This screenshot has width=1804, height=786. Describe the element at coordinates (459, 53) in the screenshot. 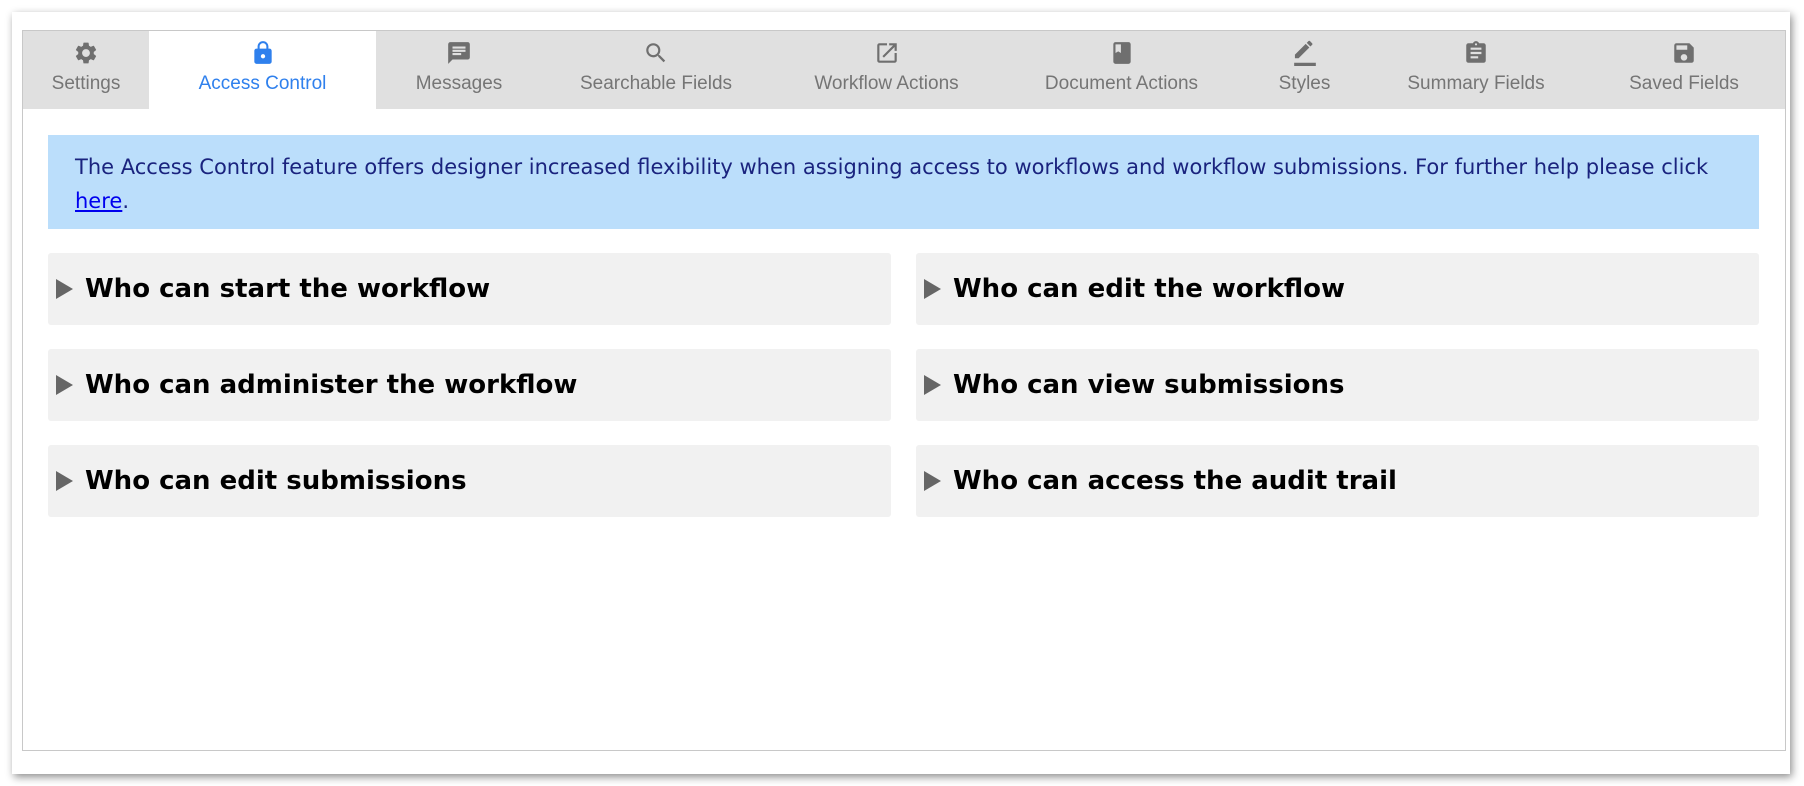

I see `message-icon` at that location.